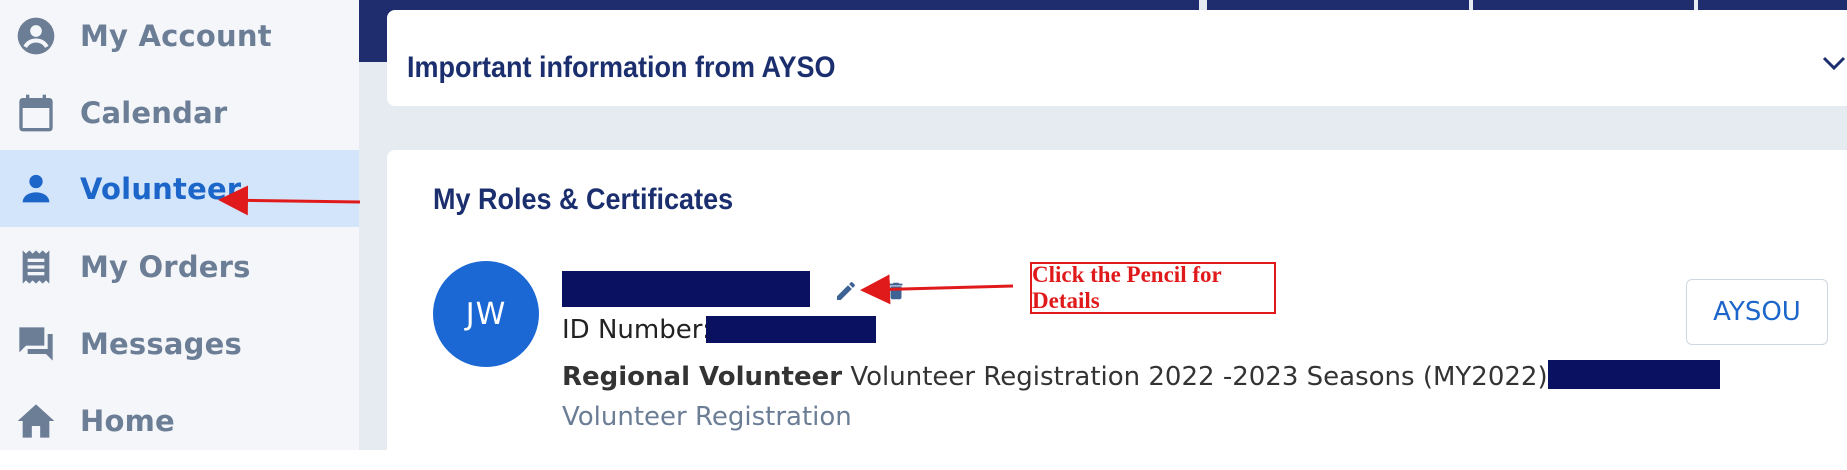 The image size is (1847, 470). Describe the element at coordinates (161, 343) in the screenshot. I see `sidebar-item-label: Messages` at that location.